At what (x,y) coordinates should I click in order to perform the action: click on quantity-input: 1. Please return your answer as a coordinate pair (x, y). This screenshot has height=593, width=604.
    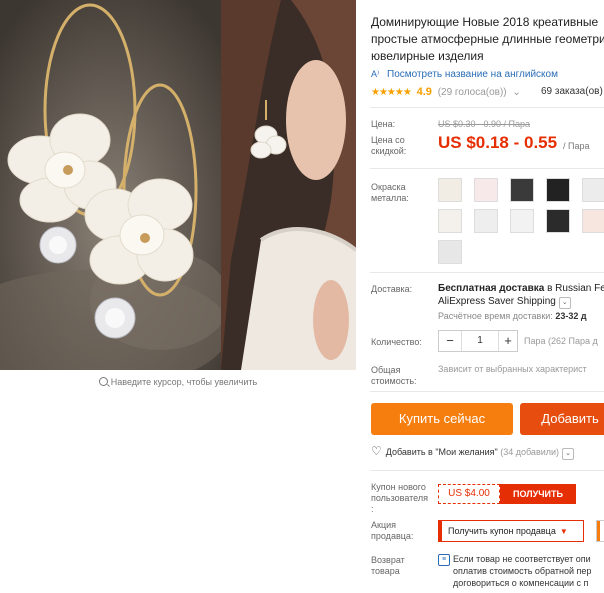
    Looking at the image, I should click on (480, 341).